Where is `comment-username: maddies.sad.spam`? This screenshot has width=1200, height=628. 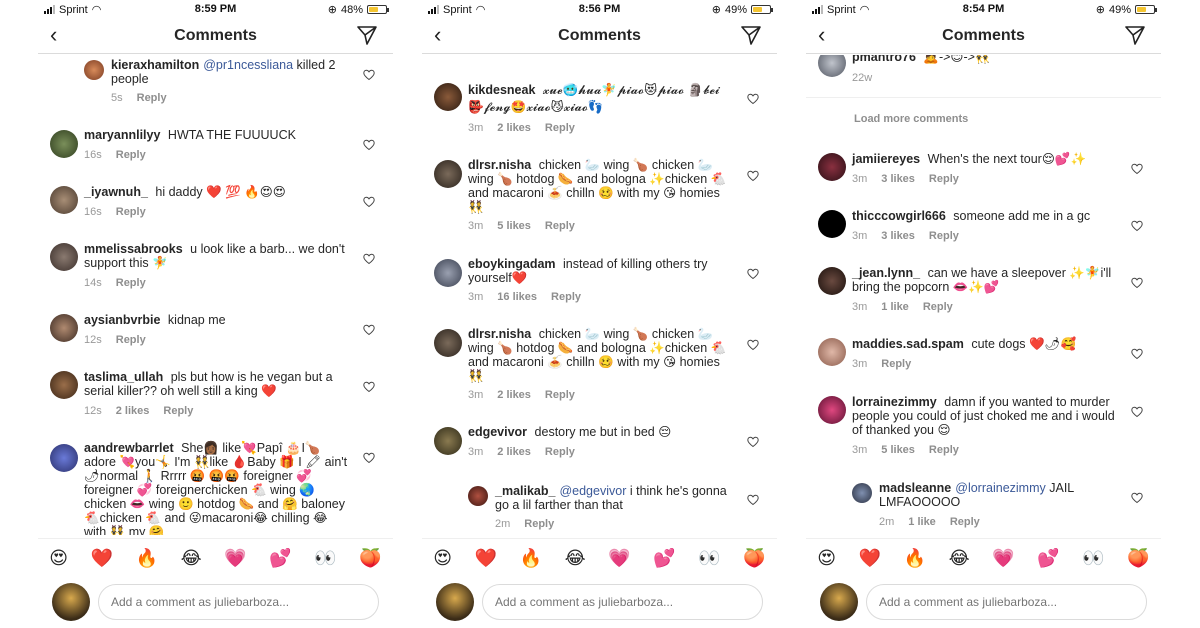
comment-username: maddies.sad.spam is located at coordinates (908, 344).